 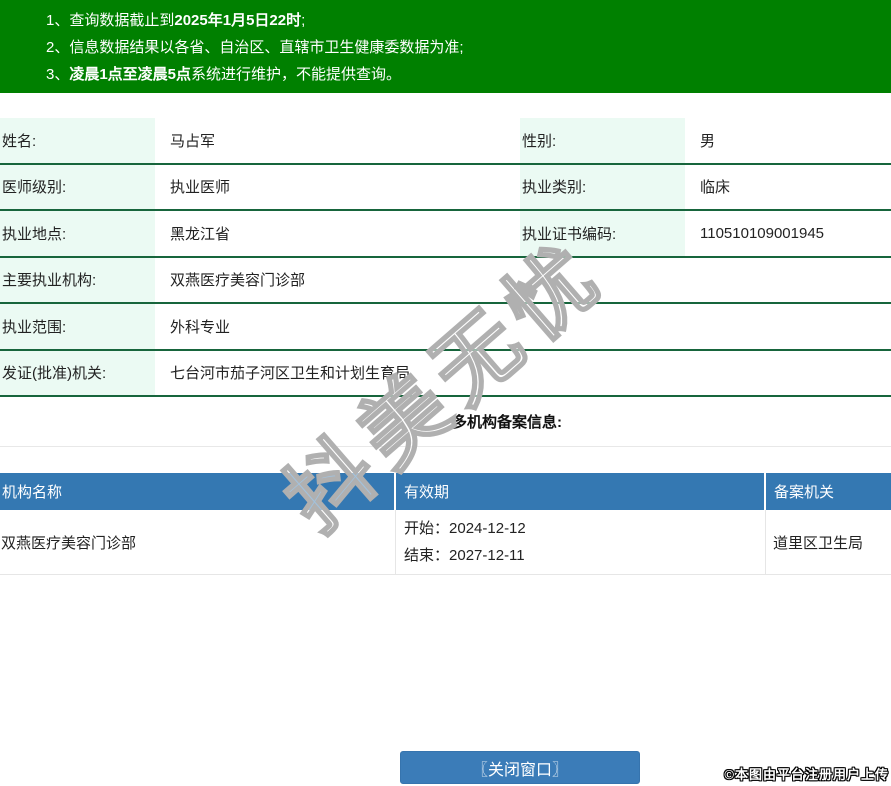 I want to click on field-value-practice-scope: 外科专业, so click(x=200, y=327).